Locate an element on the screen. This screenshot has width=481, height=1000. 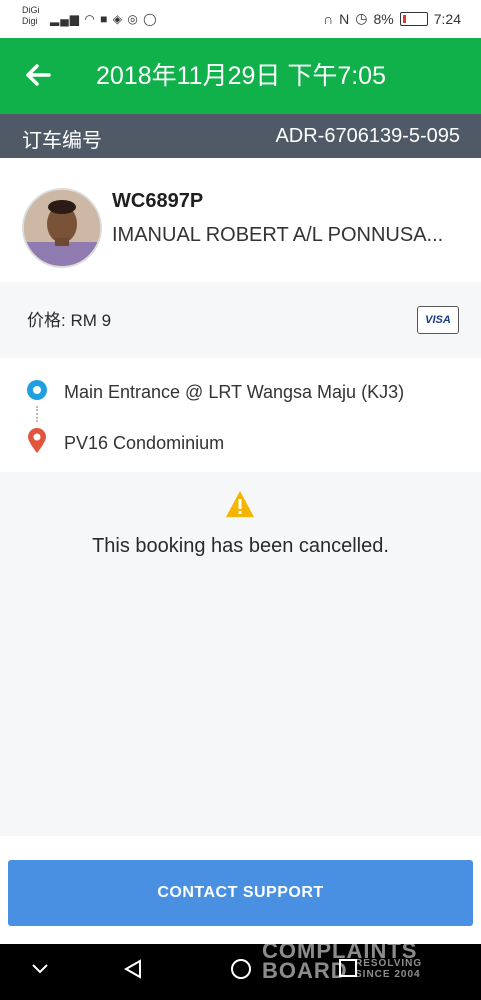
driver-avatar is located at coordinates (62, 228).